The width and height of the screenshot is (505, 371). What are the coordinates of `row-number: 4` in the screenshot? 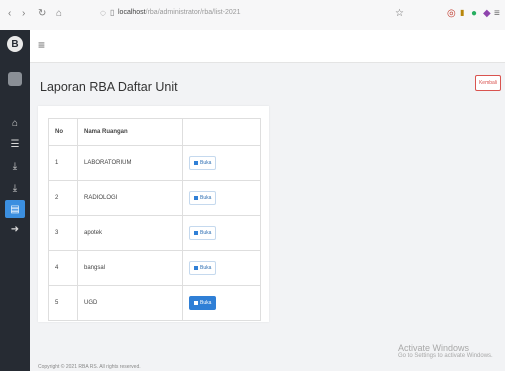 It's located at (63, 268).